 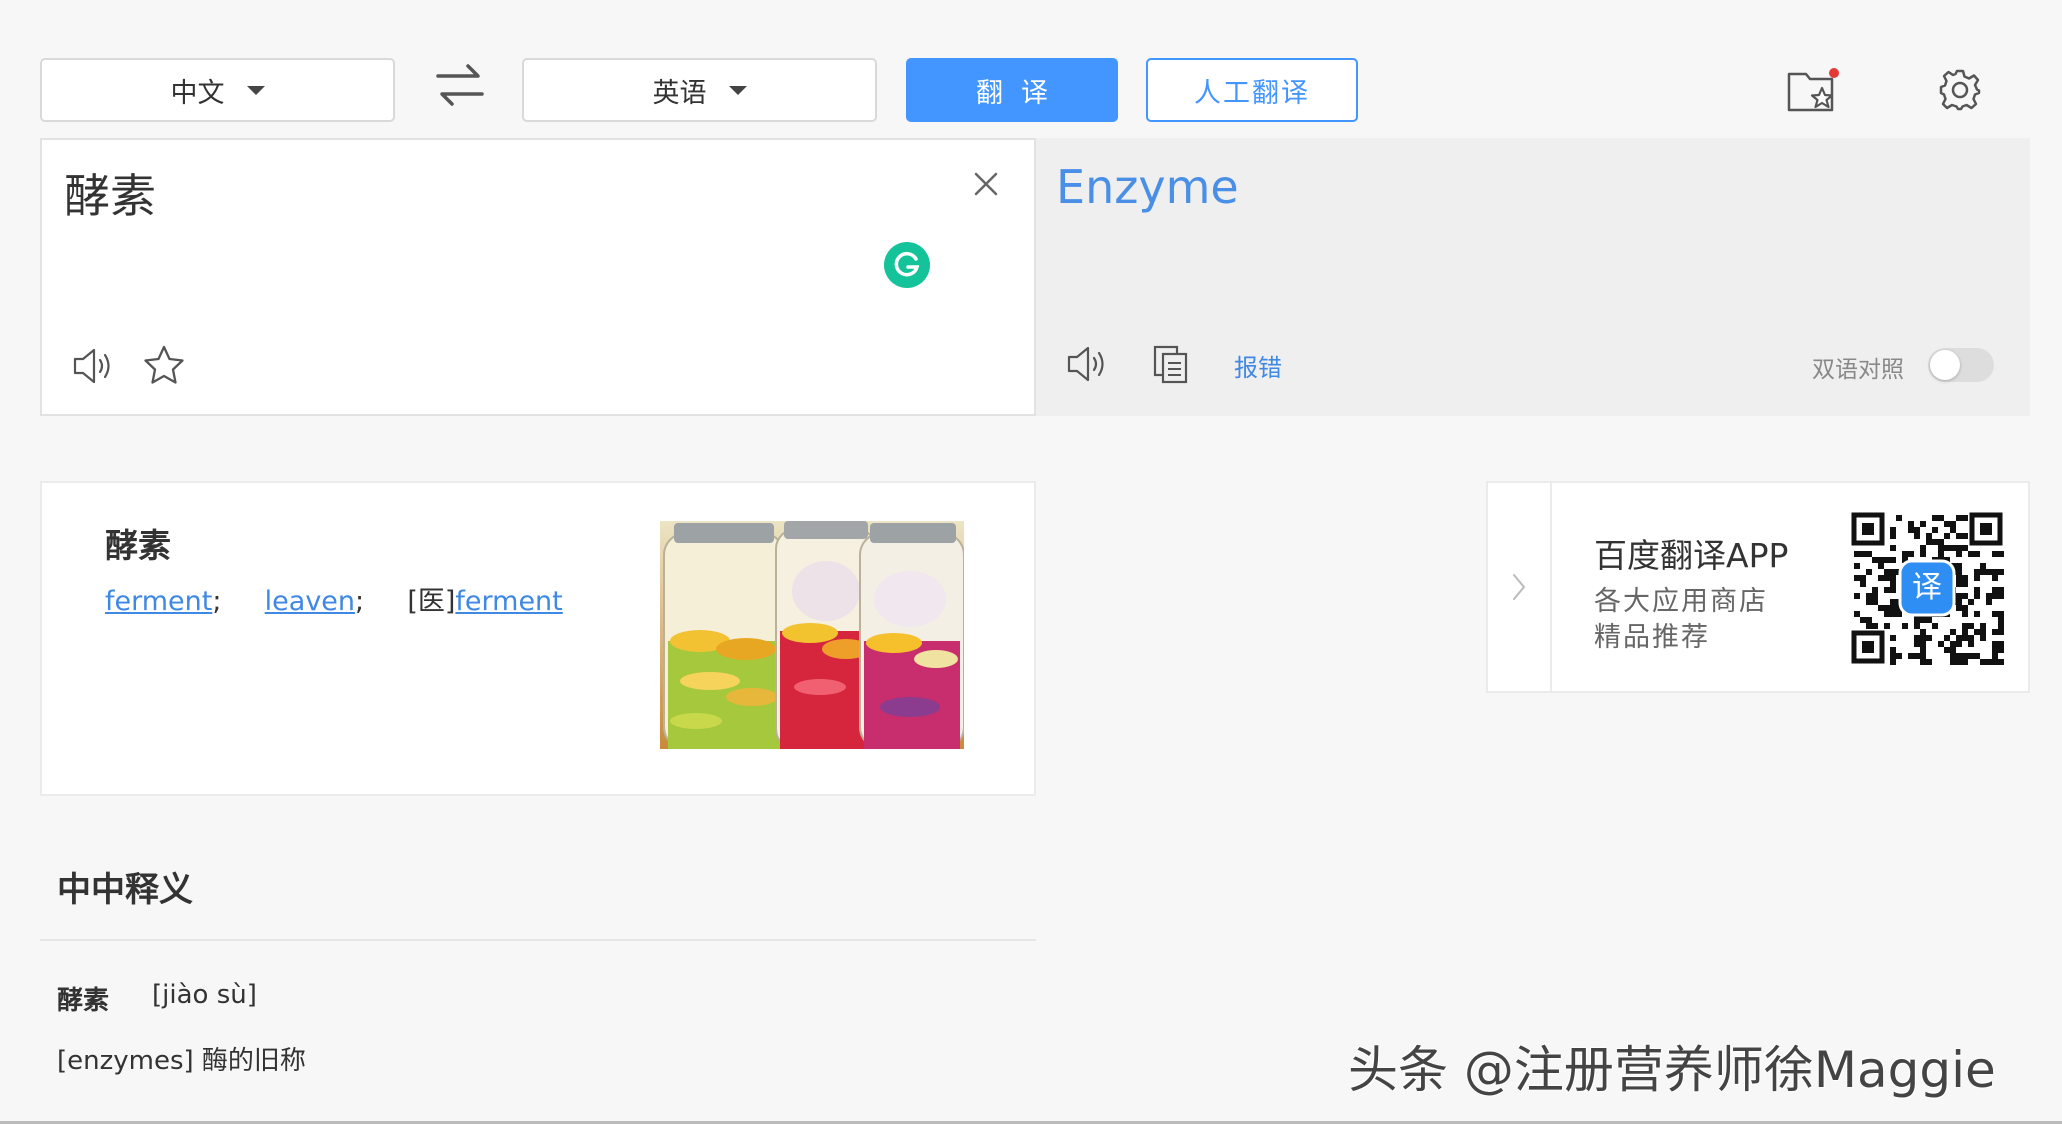 I want to click on translation-text: Enzyme, so click(x=1147, y=187).